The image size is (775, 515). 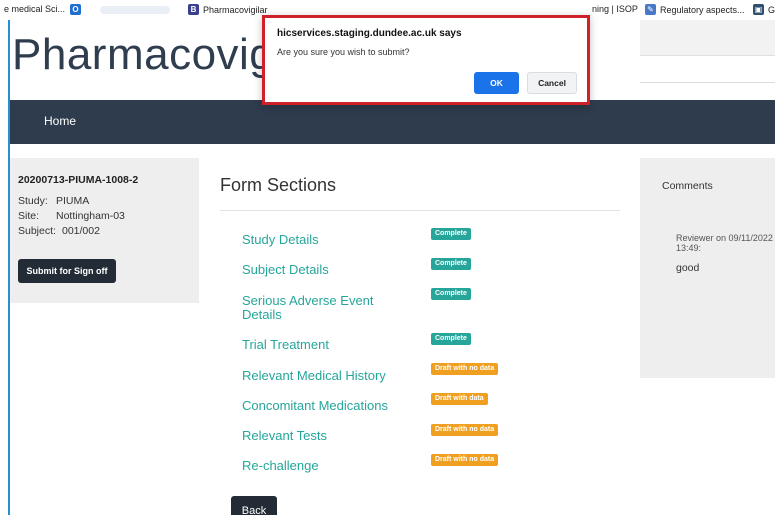 I want to click on section-link-sae-details: Serious Adverse Event Details, so click(x=322, y=308).